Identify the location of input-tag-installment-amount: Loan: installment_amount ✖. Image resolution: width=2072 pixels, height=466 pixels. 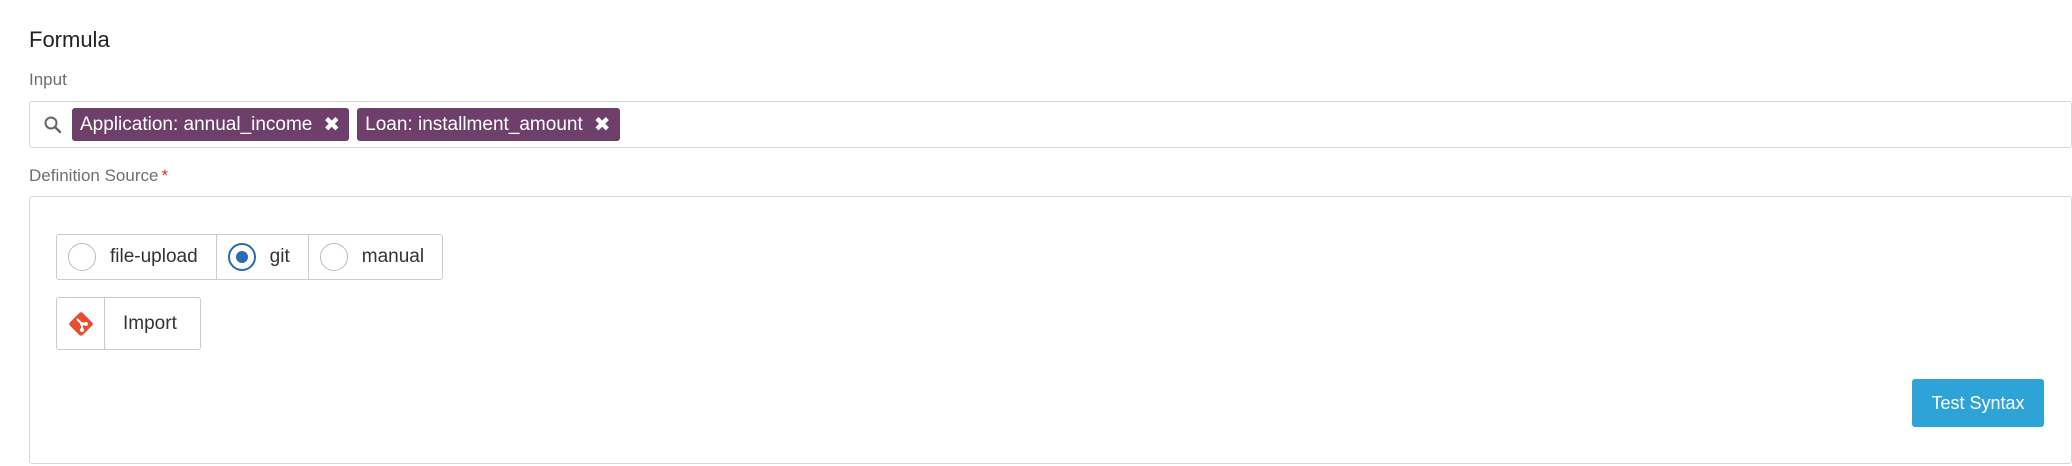
(488, 124).